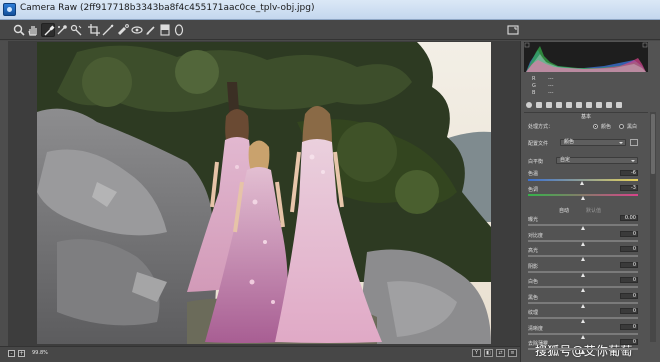 This screenshot has height=362, width=660. What do you see at coordinates (21, 353) in the screenshot?
I see `zoom-in-button: +` at bounding box center [21, 353].